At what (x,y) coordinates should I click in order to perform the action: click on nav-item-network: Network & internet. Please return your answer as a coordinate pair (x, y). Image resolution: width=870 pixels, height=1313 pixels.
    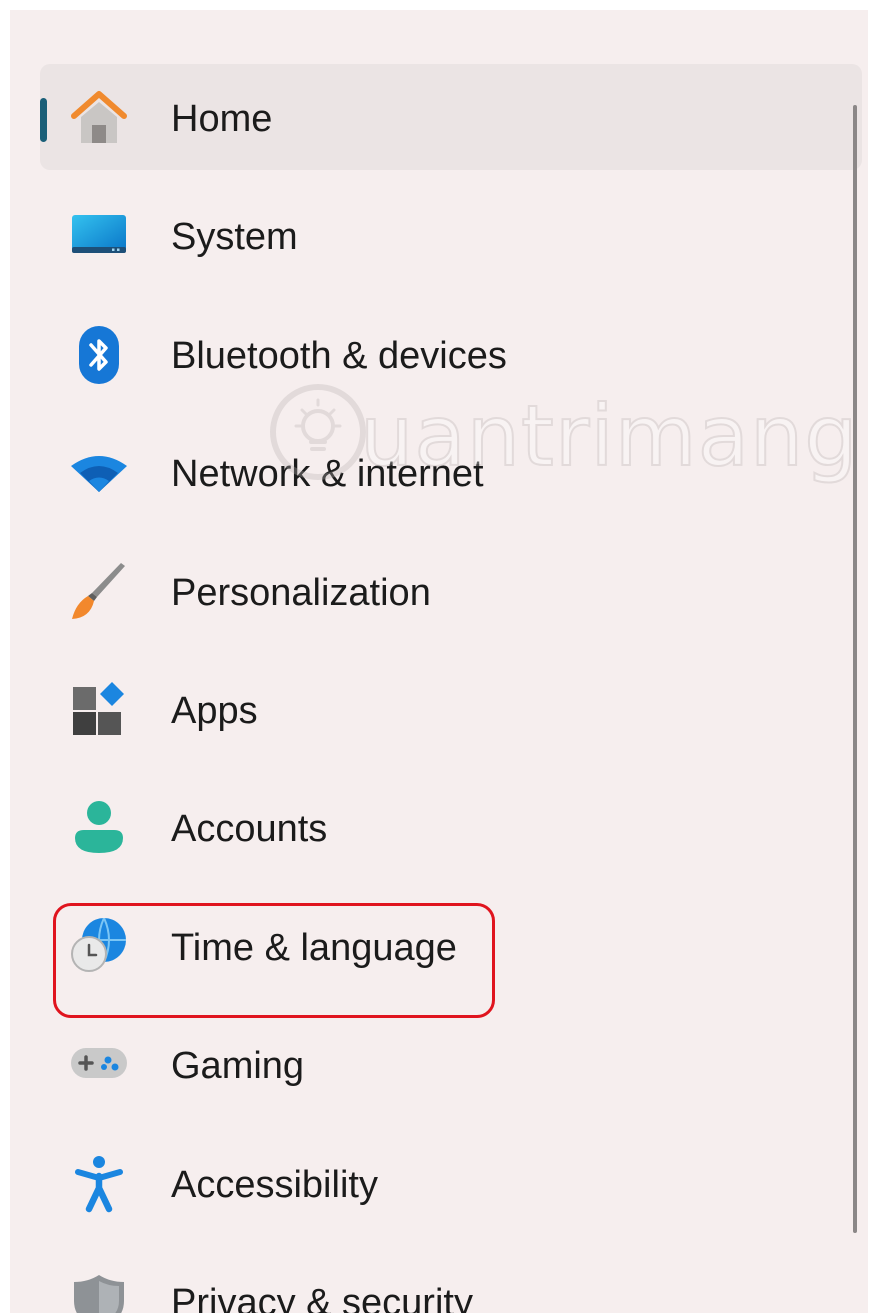
    Looking at the image, I should click on (451, 472).